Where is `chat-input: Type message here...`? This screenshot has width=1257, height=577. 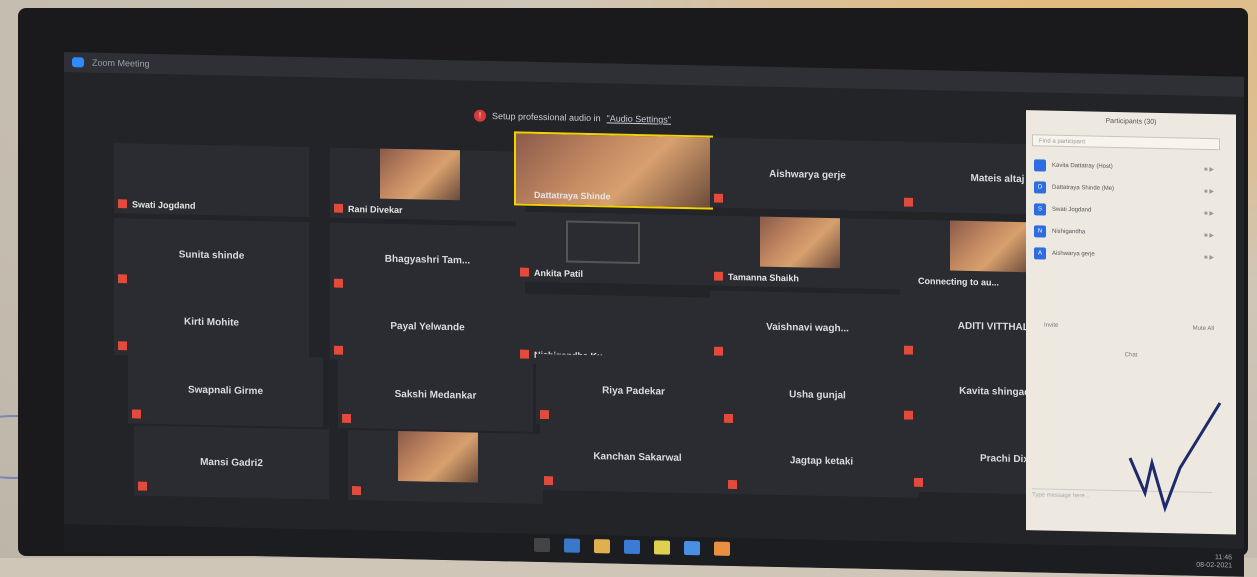
chat-input: Type message here... is located at coordinates (1122, 497).